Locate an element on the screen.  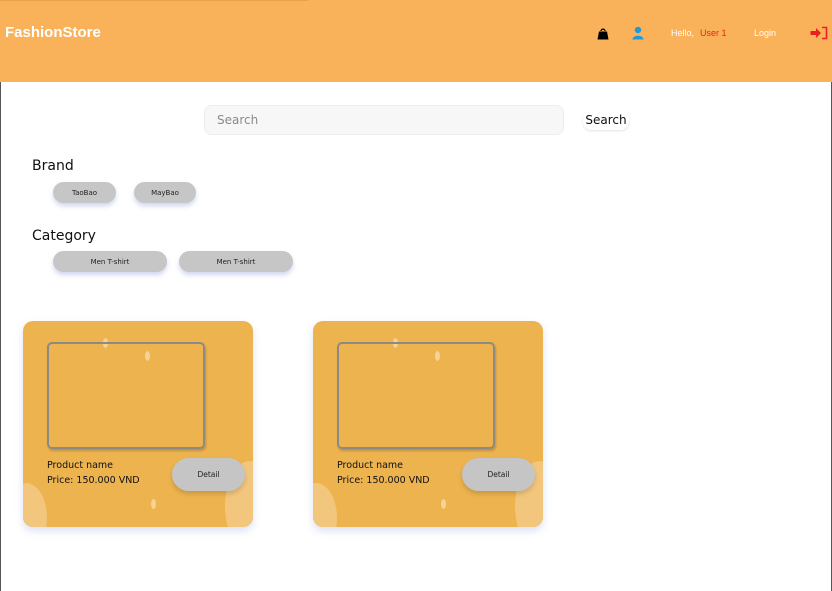
category-heading: Category is located at coordinates (64, 236).